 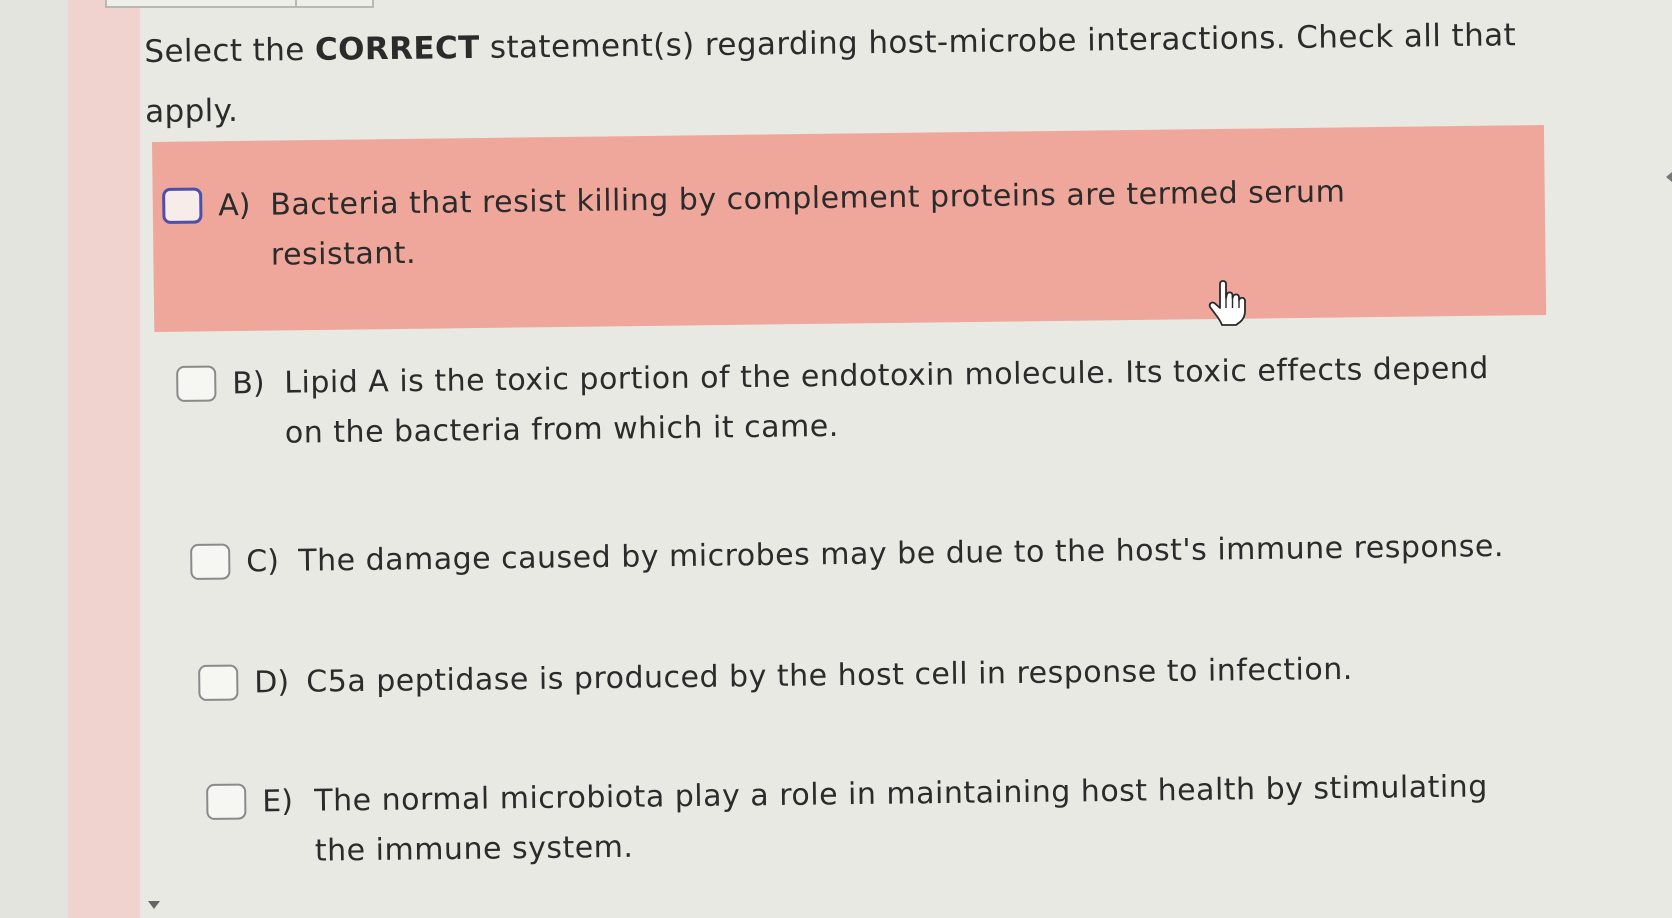 I want to click on option-a-letter: A), so click(x=234, y=205).